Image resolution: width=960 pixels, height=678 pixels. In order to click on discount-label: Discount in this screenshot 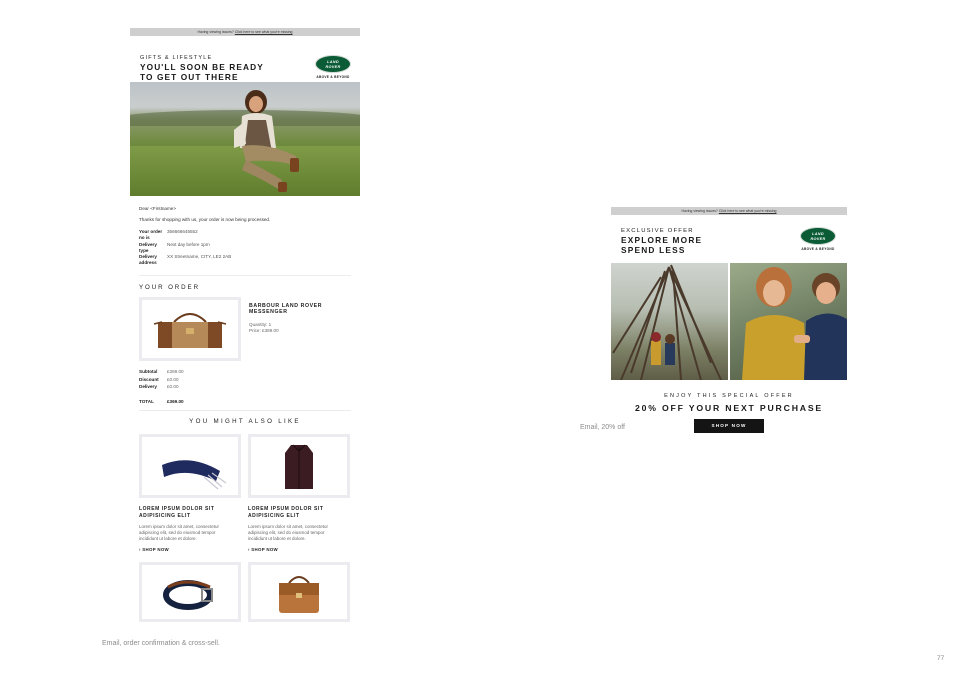, I will do `click(149, 379)`.